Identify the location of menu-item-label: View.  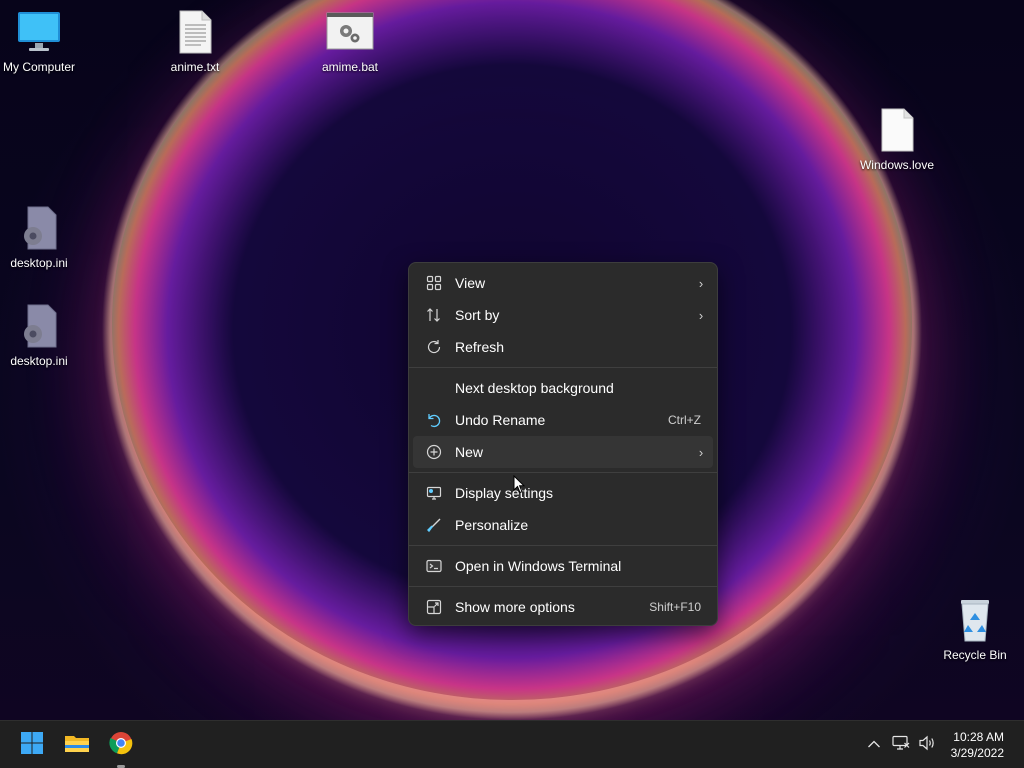
(470, 283).